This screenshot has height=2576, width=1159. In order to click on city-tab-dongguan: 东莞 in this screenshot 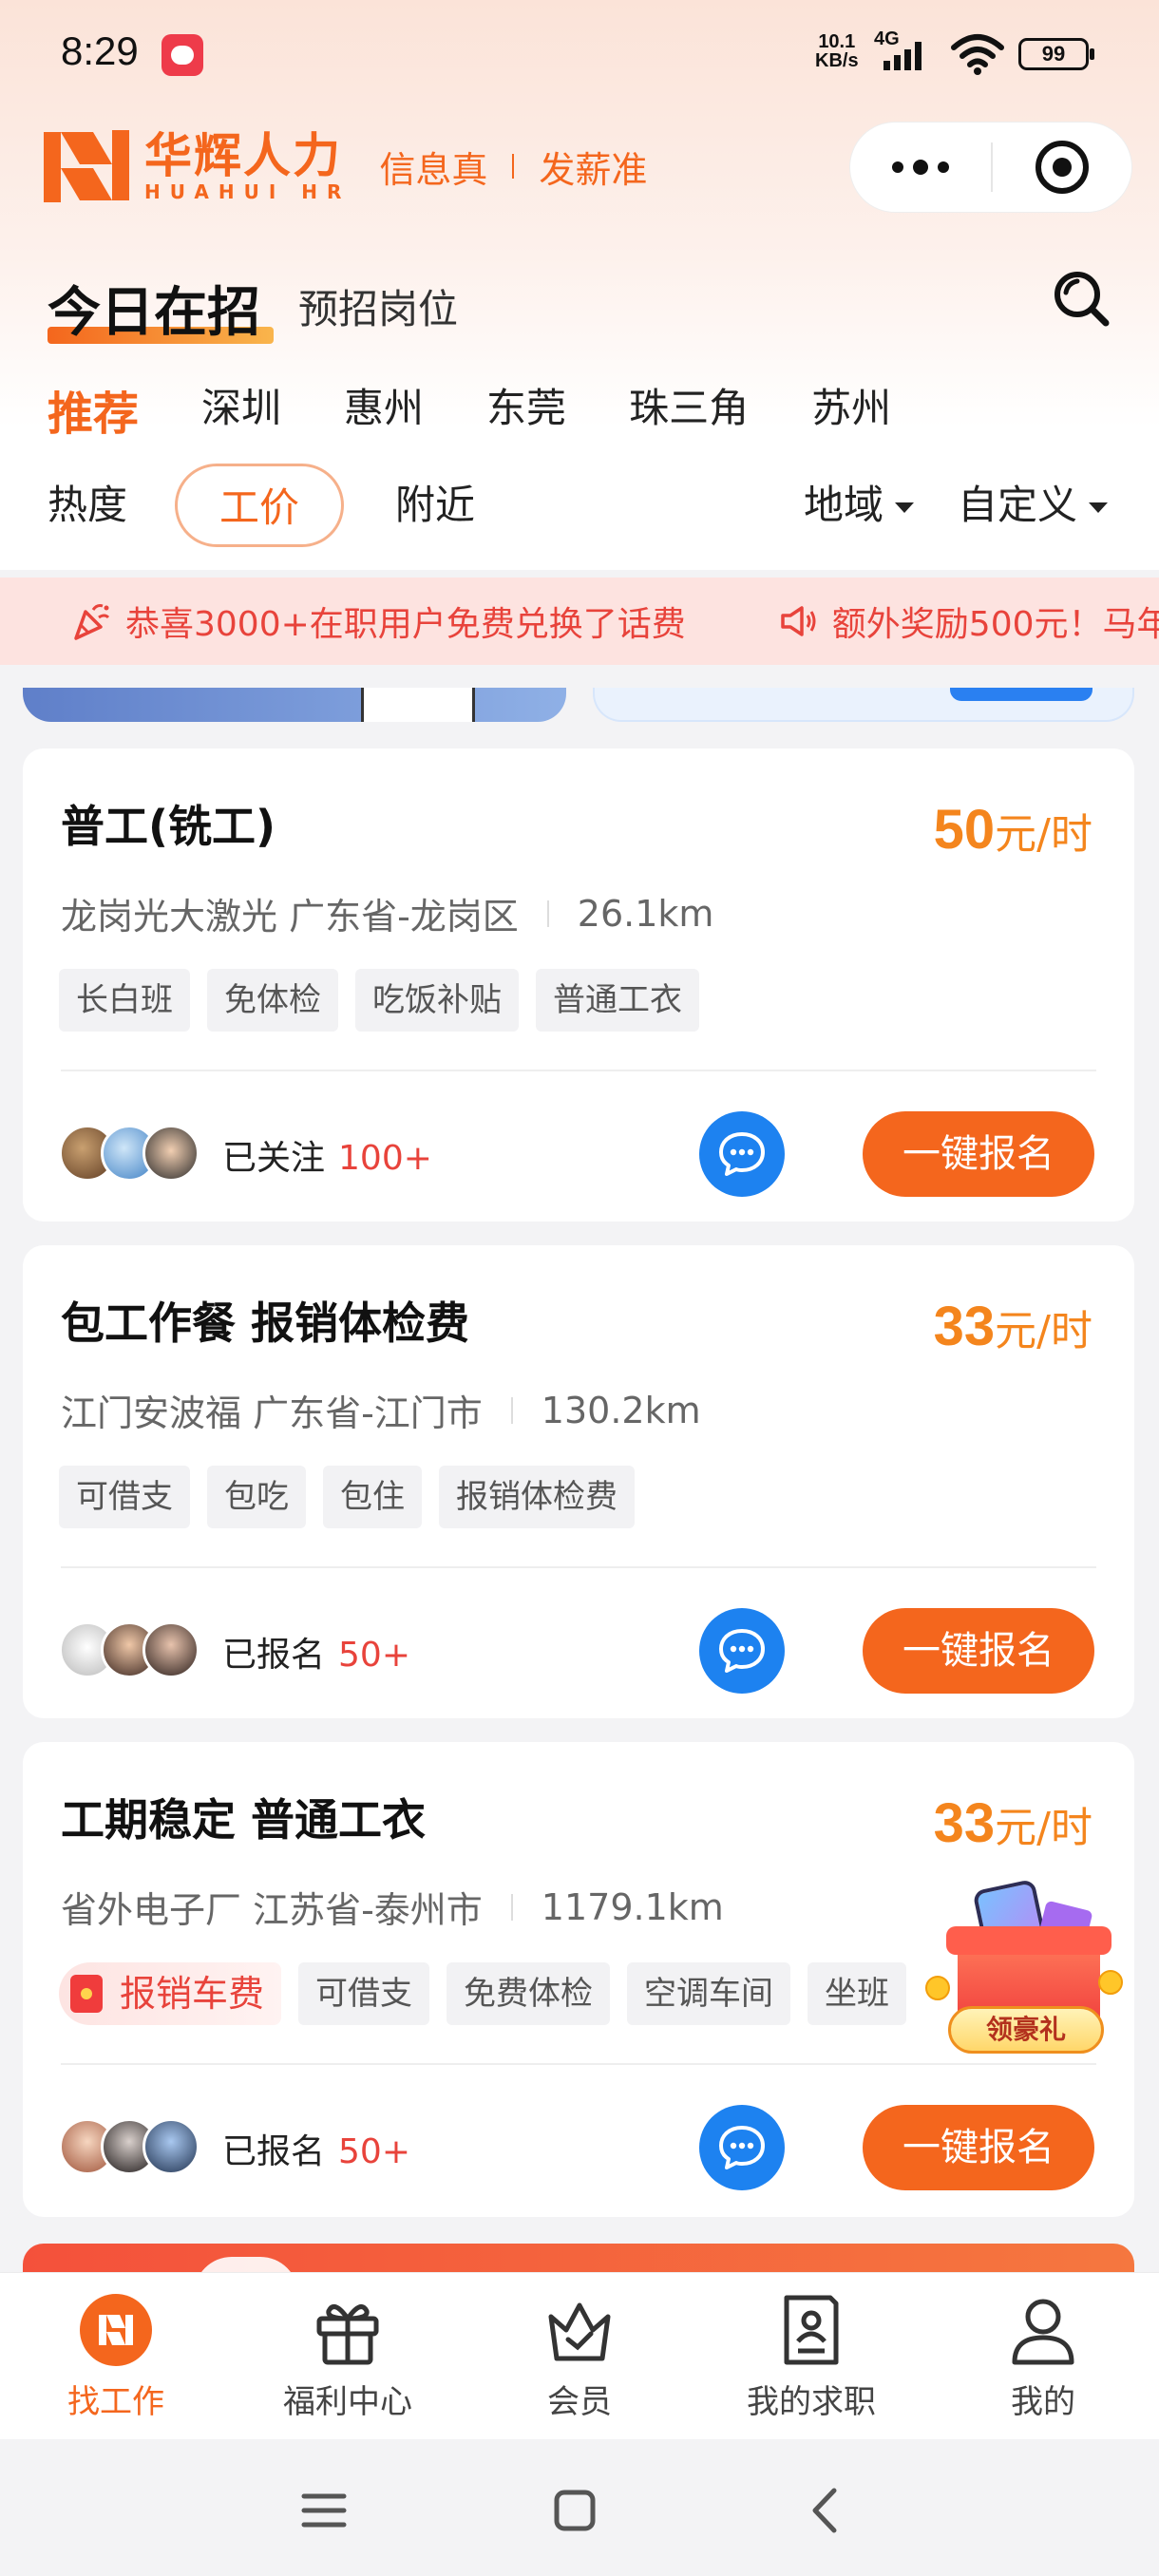, I will do `click(526, 409)`.